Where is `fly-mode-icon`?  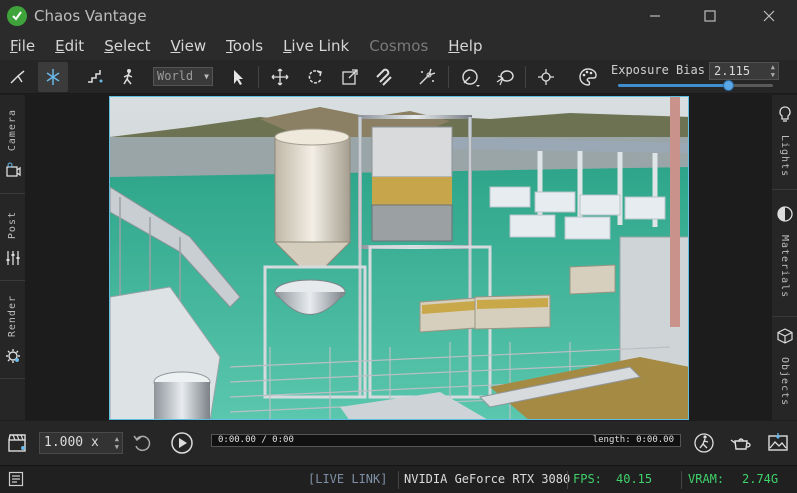
fly-mode-icon is located at coordinates (53, 77).